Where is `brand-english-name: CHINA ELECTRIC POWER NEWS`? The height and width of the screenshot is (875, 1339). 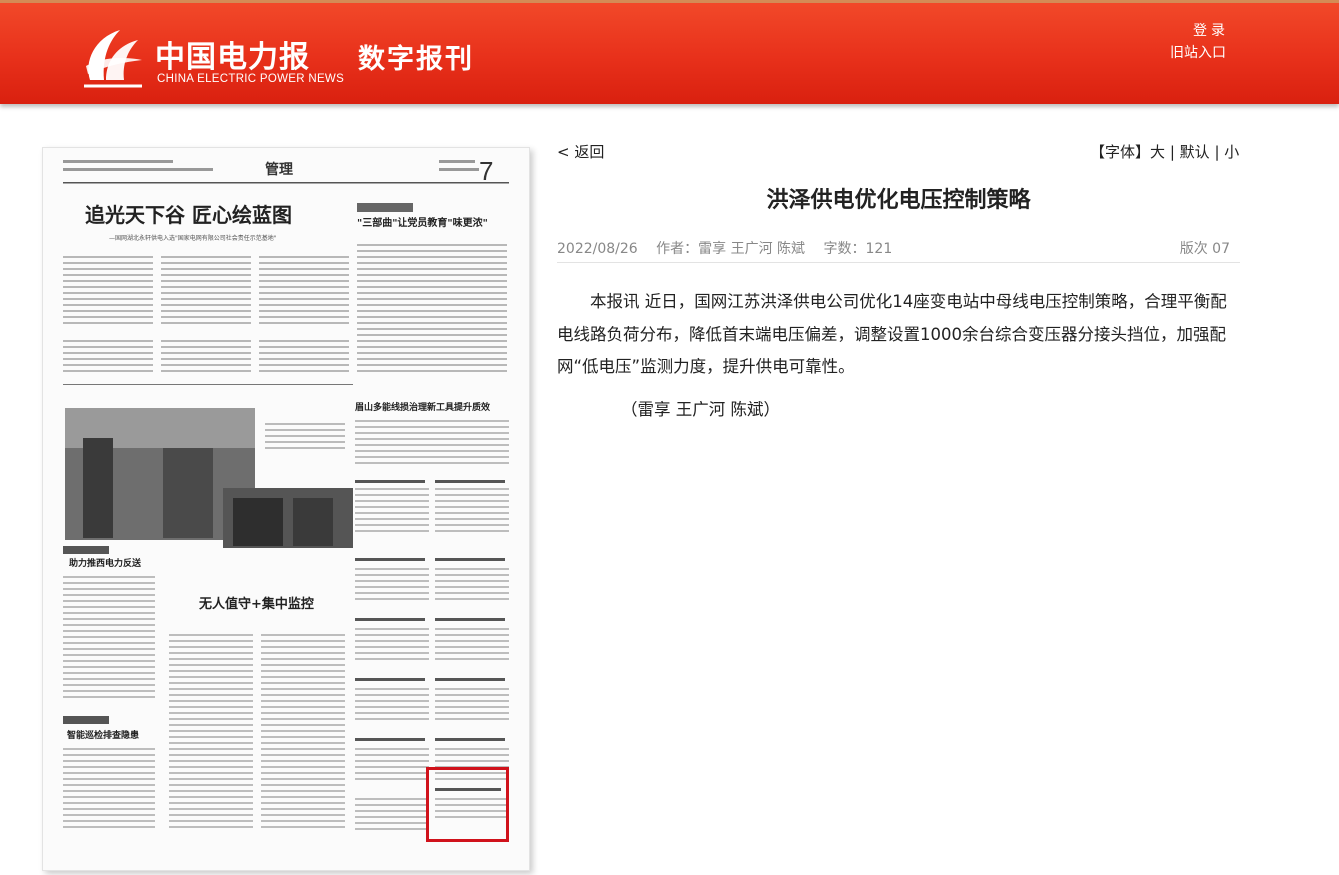 brand-english-name: CHINA ELECTRIC POWER NEWS is located at coordinates (251, 79).